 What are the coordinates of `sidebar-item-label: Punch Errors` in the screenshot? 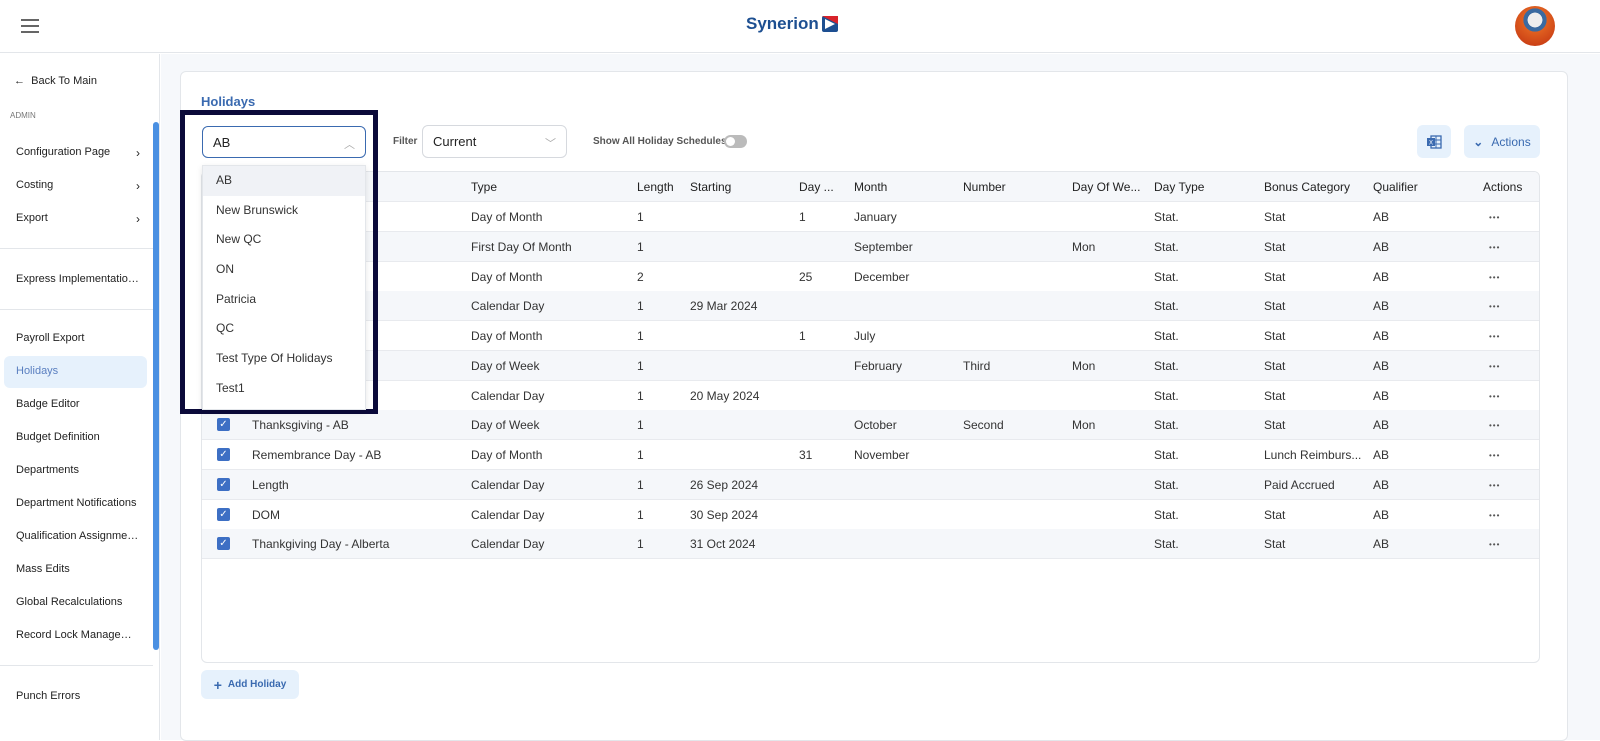 It's located at (48, 696).